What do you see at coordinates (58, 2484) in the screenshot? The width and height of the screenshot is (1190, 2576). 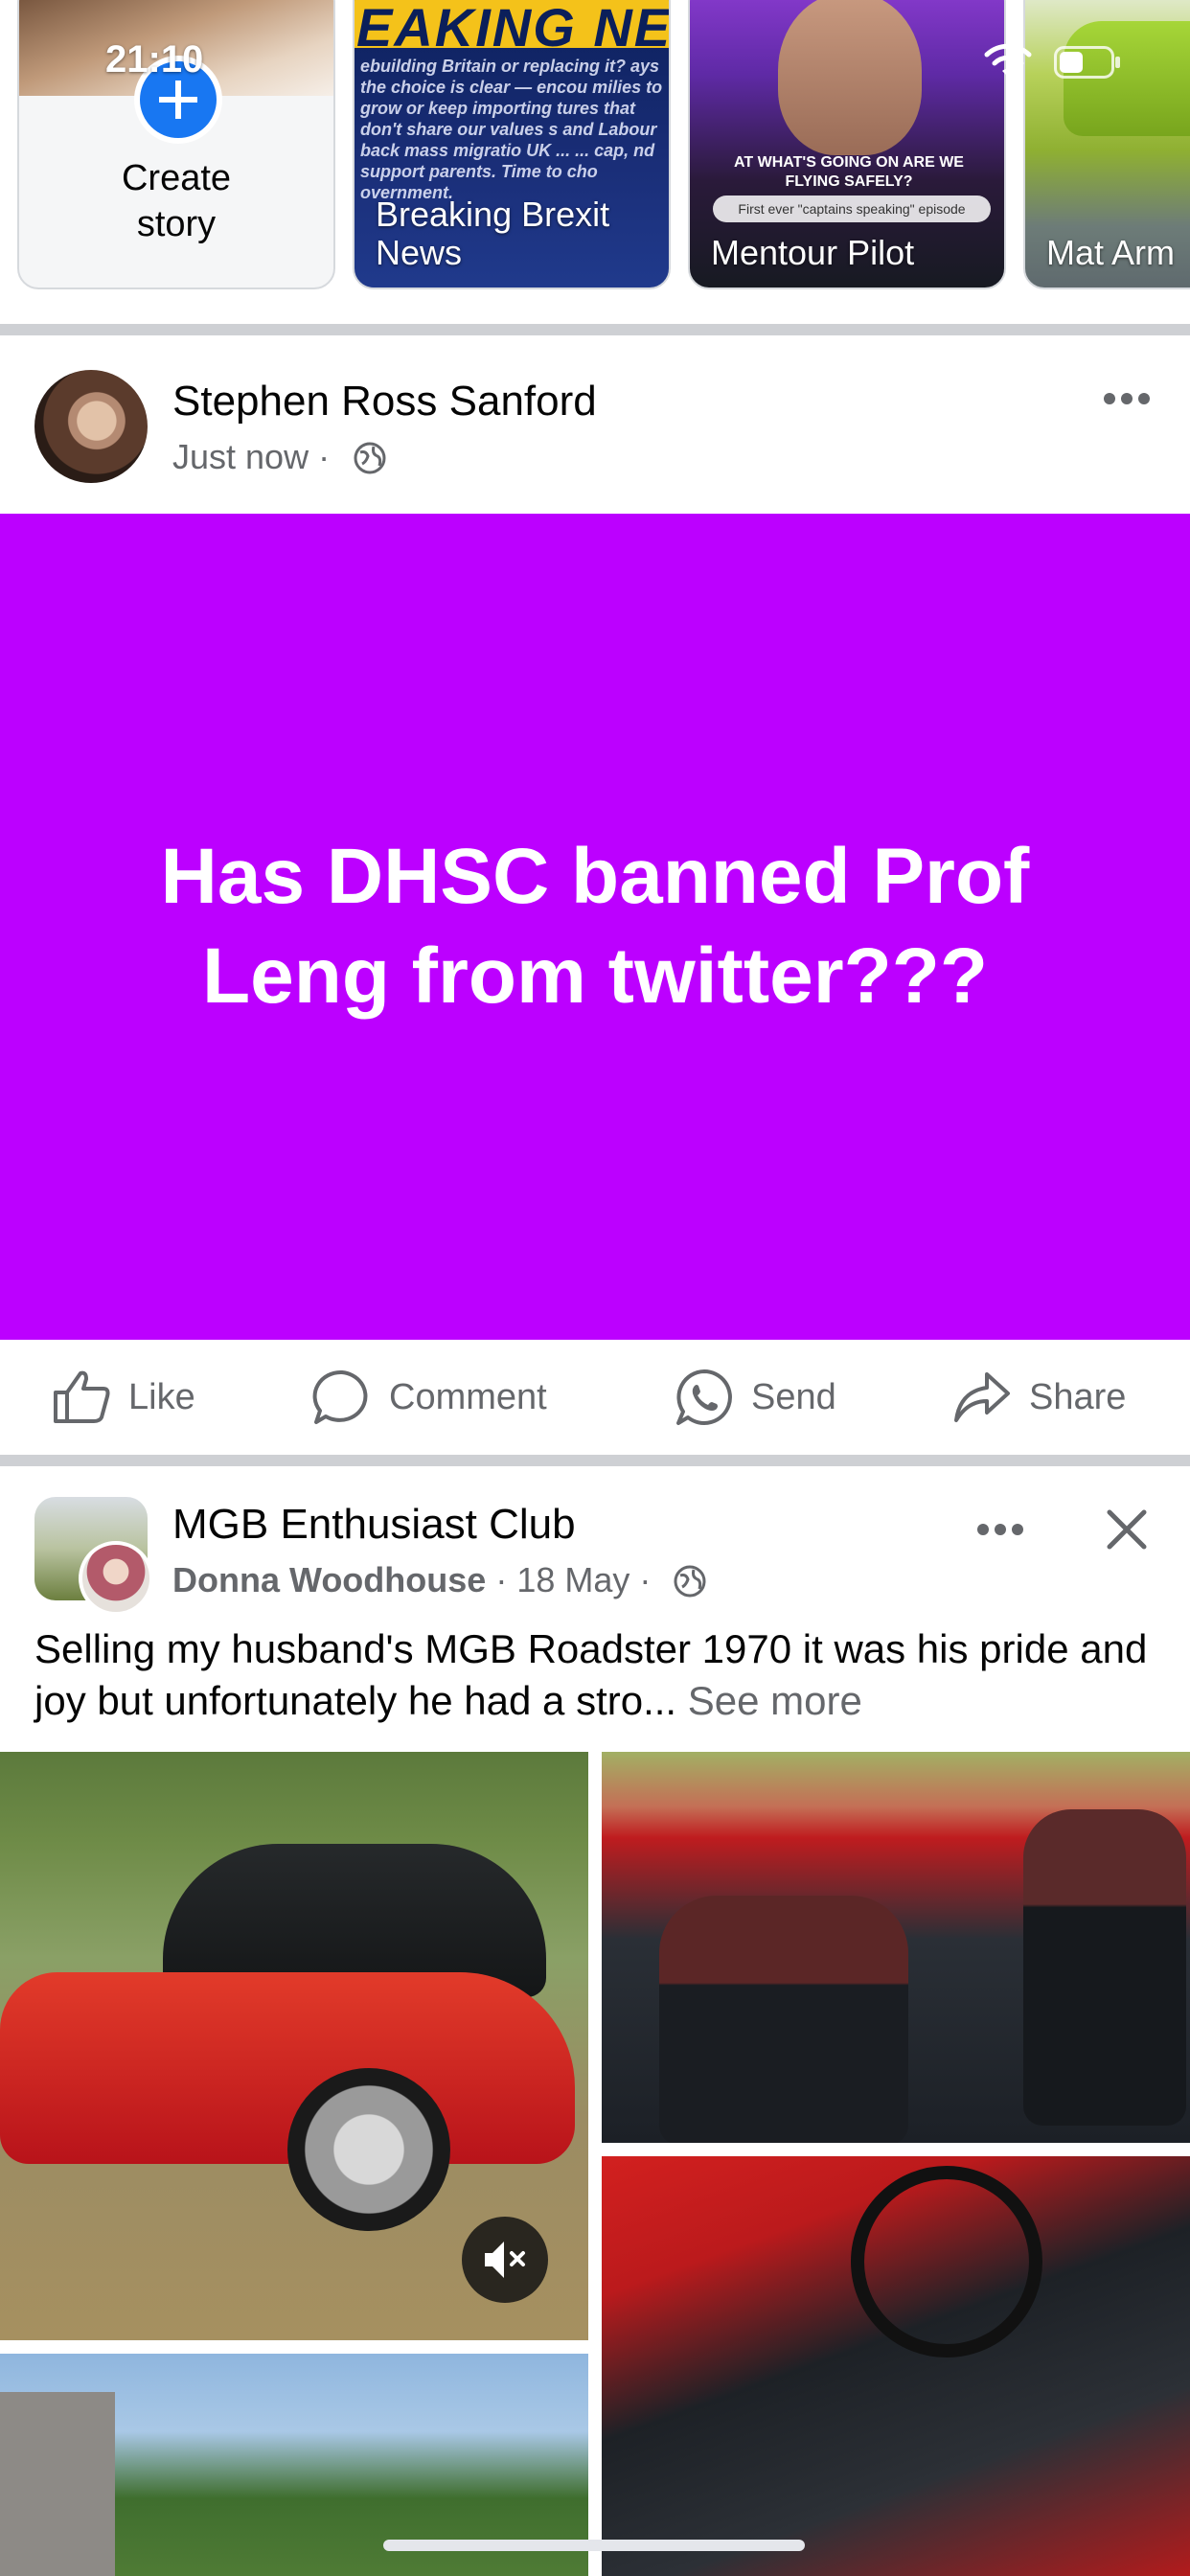 I see `house` at bounding box center [58, 2484].